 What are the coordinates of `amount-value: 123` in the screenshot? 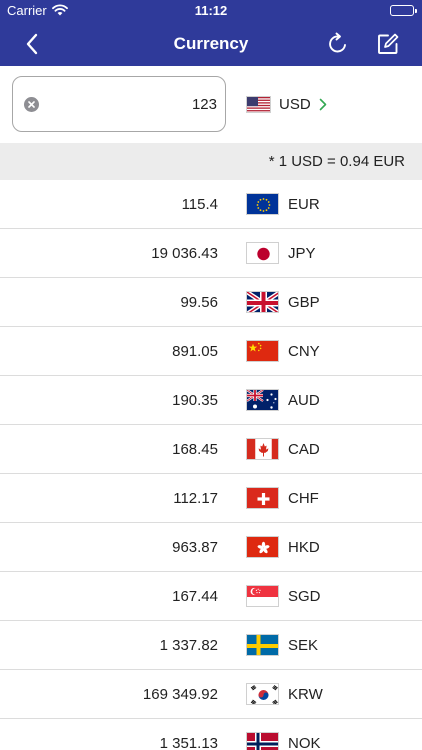 It's located at (204, 104).